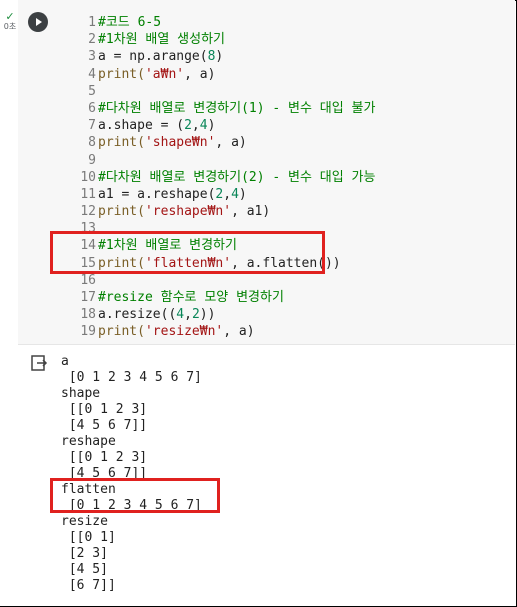 The image size is (517, 607). What do you see at coordinates (266, 22) in the screenshot?
I see `code-line: 1 #코드 6-5` at bounding box center [266, 22].